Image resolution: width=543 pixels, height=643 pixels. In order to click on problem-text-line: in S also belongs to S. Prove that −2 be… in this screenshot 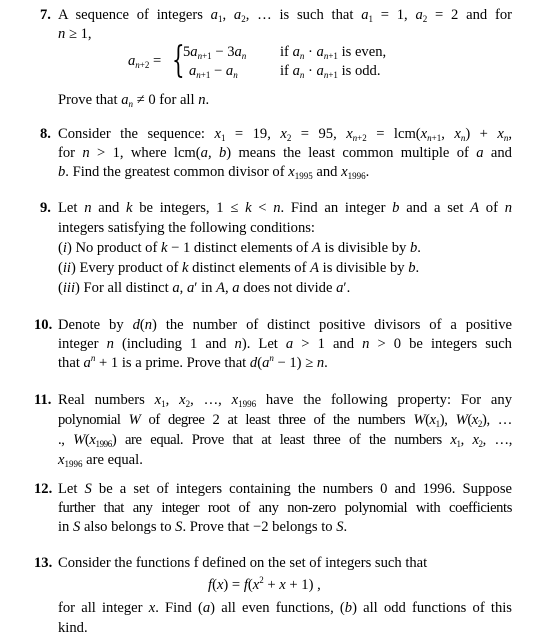, I will do `click(203, 527)`.